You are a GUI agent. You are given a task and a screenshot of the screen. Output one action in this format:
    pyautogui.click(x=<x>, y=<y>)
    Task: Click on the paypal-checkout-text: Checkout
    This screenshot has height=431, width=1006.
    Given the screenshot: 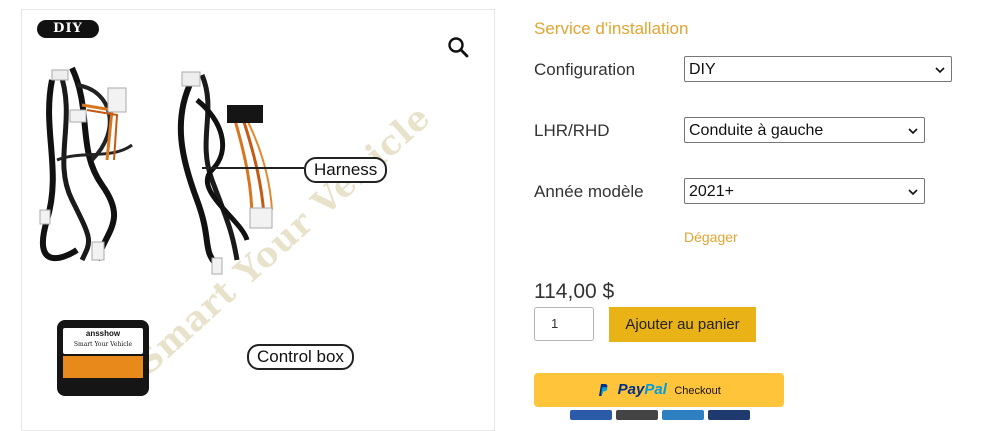 What is the action you would take?
    pyautogui.click(x=697, y=391)
    